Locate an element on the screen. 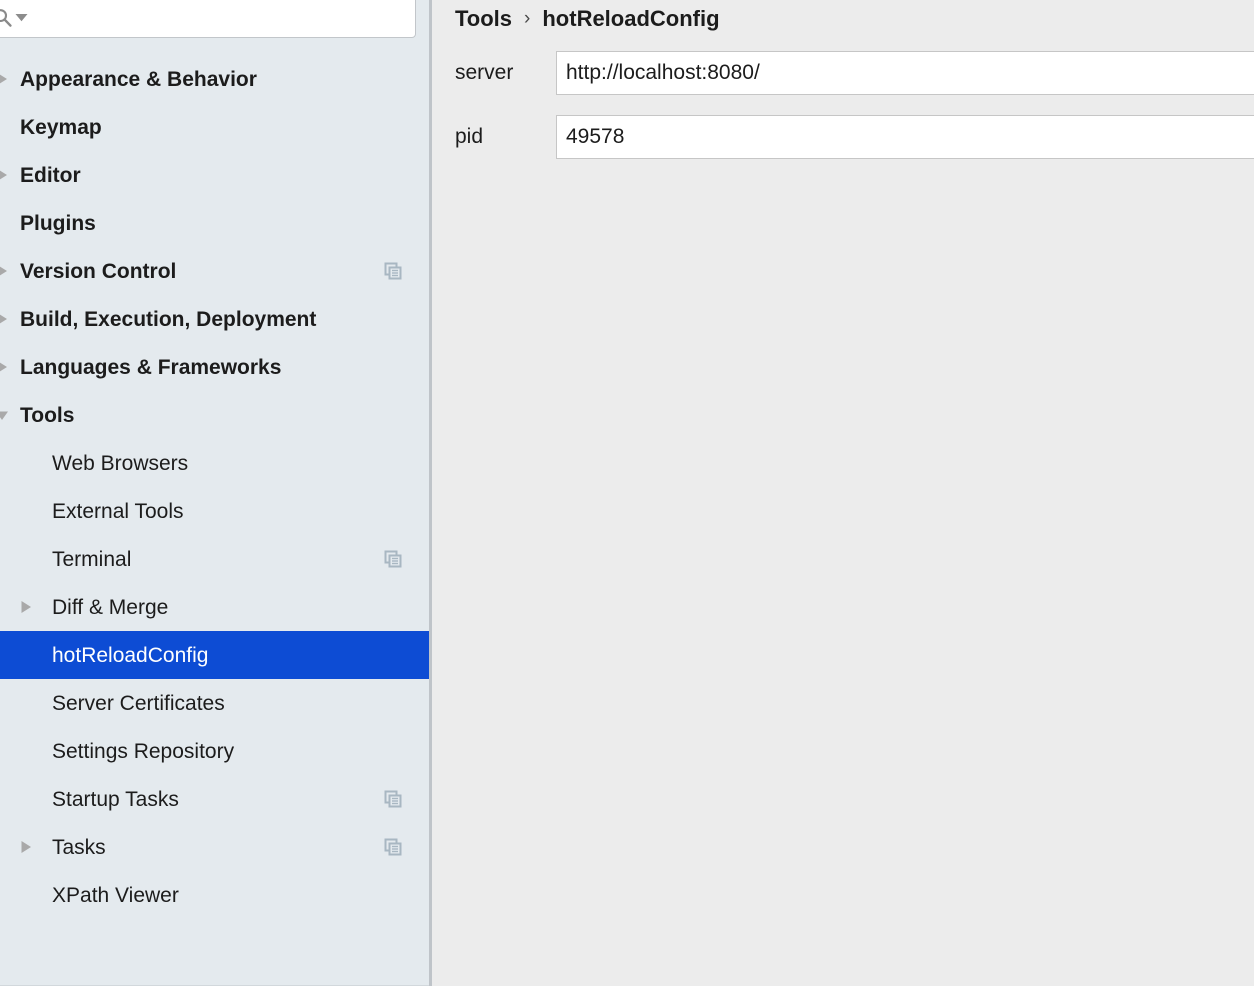  sidebar-item-label: Keymap is located at coordinates (61, 127).